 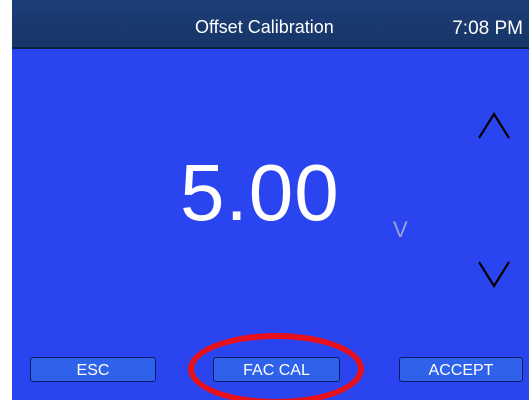 What do you see at coordinates (461, 369) in the screenshot?
I see `accept-button: ACCEPT` at bounding box center [461, 369].